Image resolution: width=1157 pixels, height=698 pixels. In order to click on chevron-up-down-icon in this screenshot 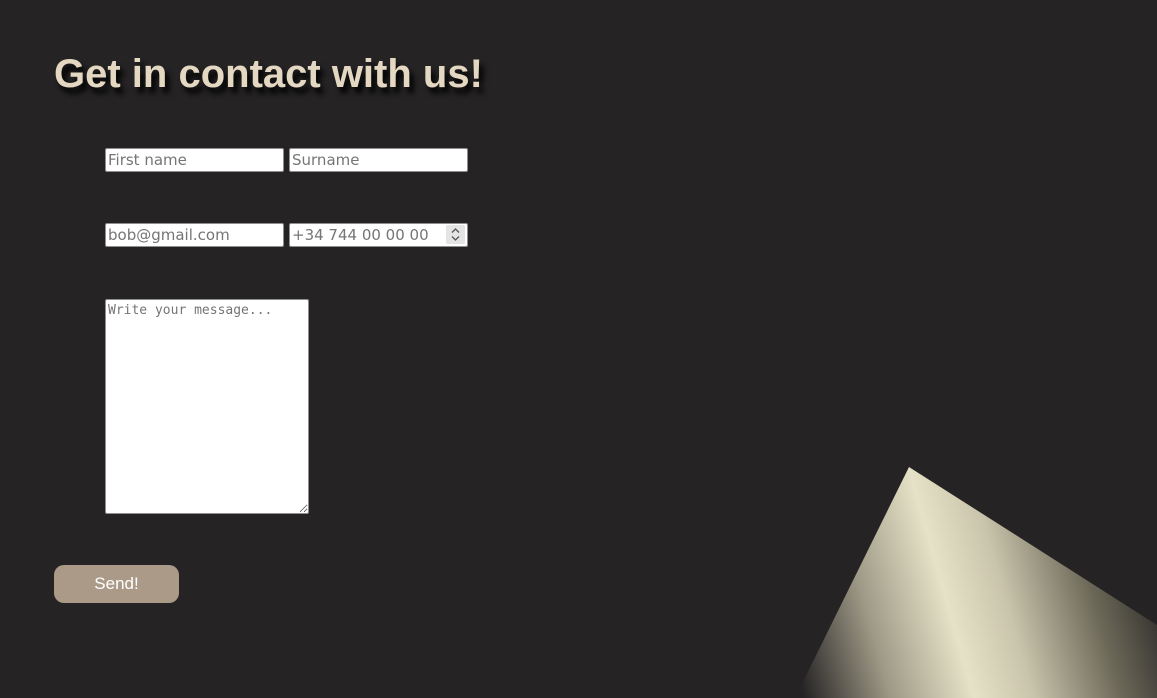, I will do `click(455, 234)`.